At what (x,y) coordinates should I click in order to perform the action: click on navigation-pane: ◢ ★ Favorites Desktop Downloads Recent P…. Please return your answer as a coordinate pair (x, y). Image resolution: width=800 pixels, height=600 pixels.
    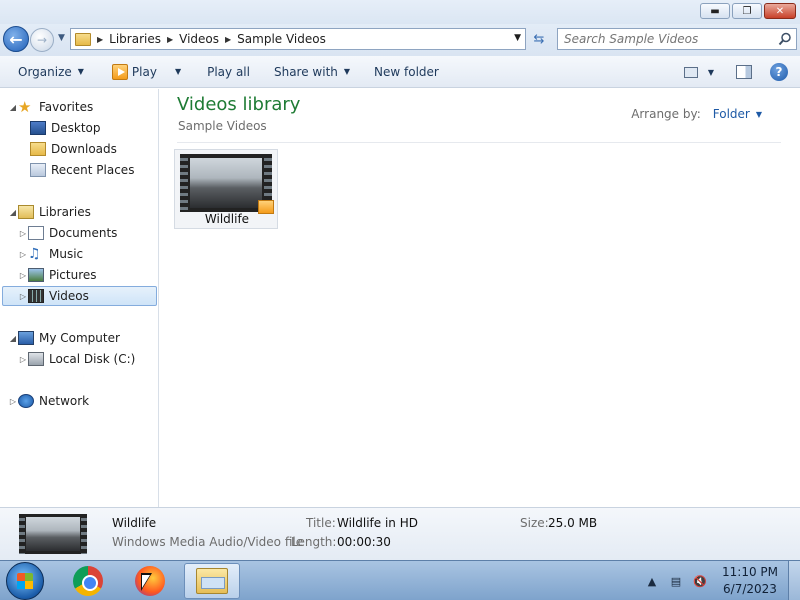
    Looking at the image, I should click on (79, 298).